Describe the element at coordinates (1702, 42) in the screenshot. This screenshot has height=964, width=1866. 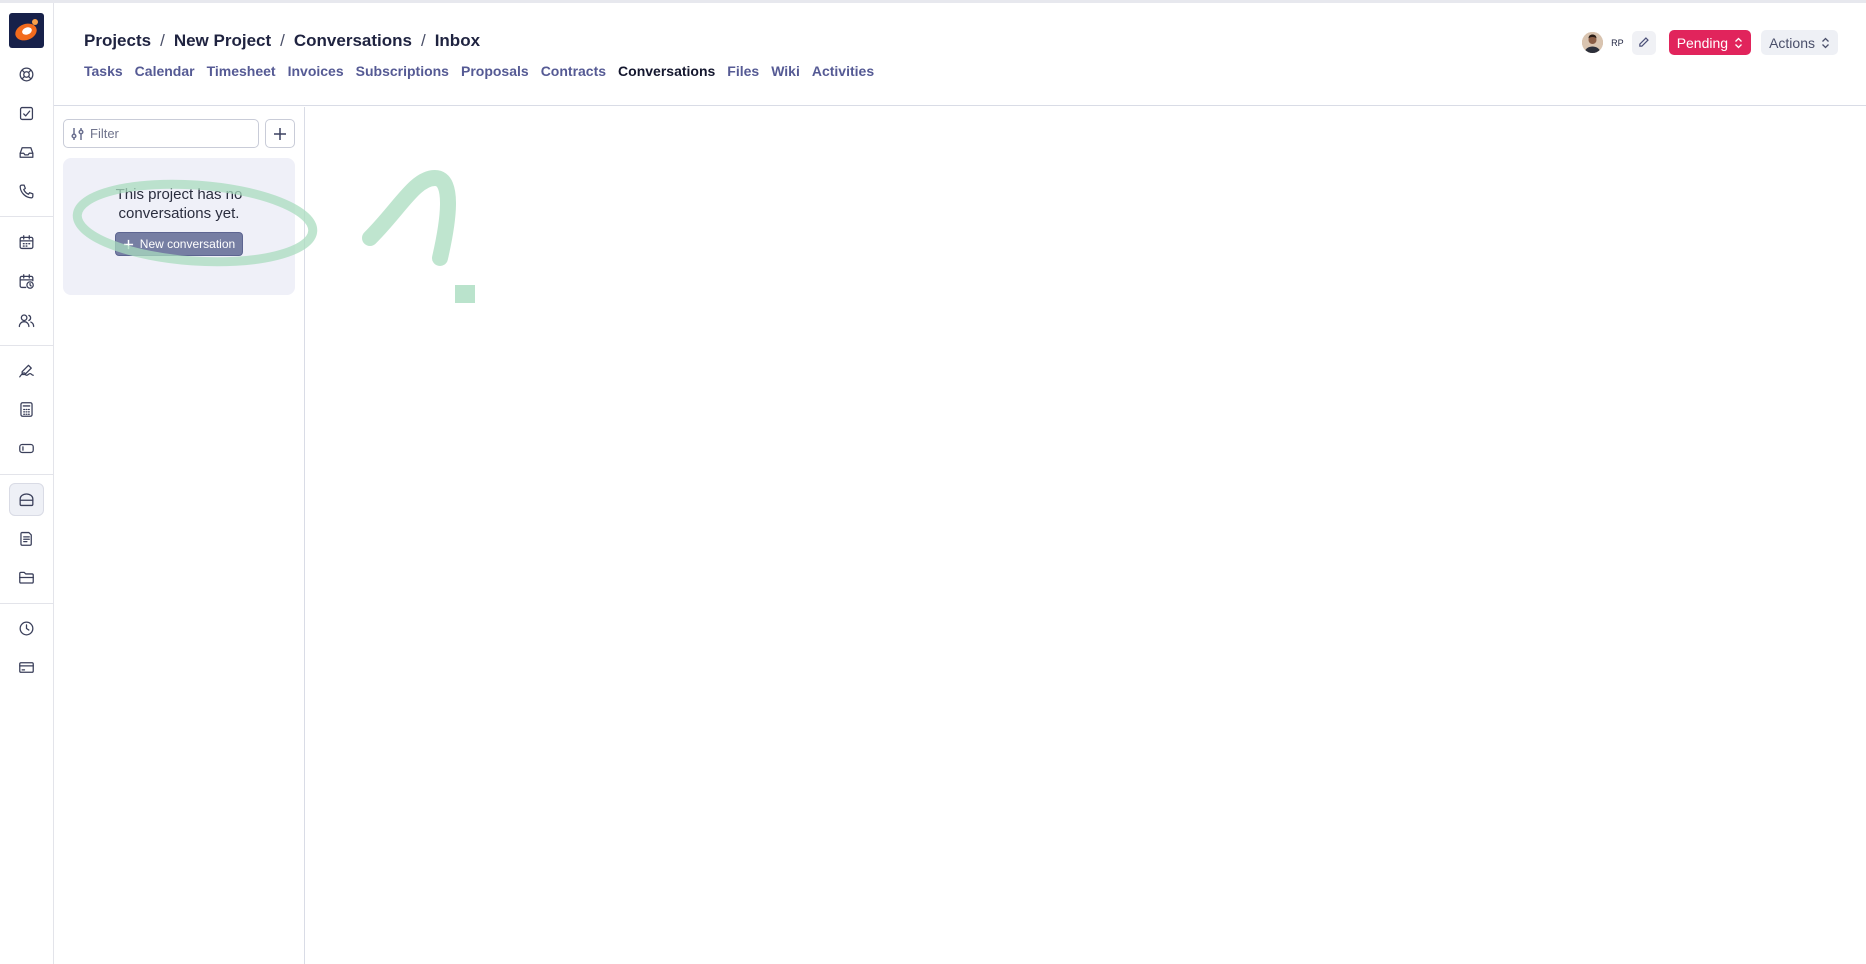
I see `status-label: Pending` at that location.